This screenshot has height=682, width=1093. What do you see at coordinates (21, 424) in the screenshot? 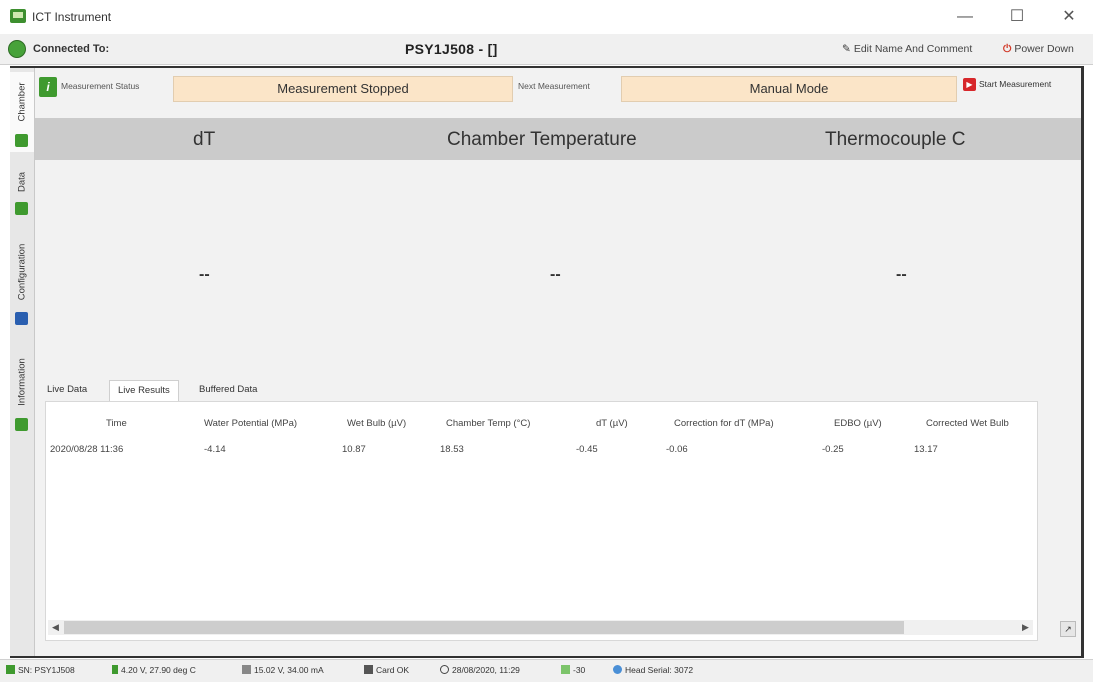
I see `information-icon` at bounding box center [21, 424].